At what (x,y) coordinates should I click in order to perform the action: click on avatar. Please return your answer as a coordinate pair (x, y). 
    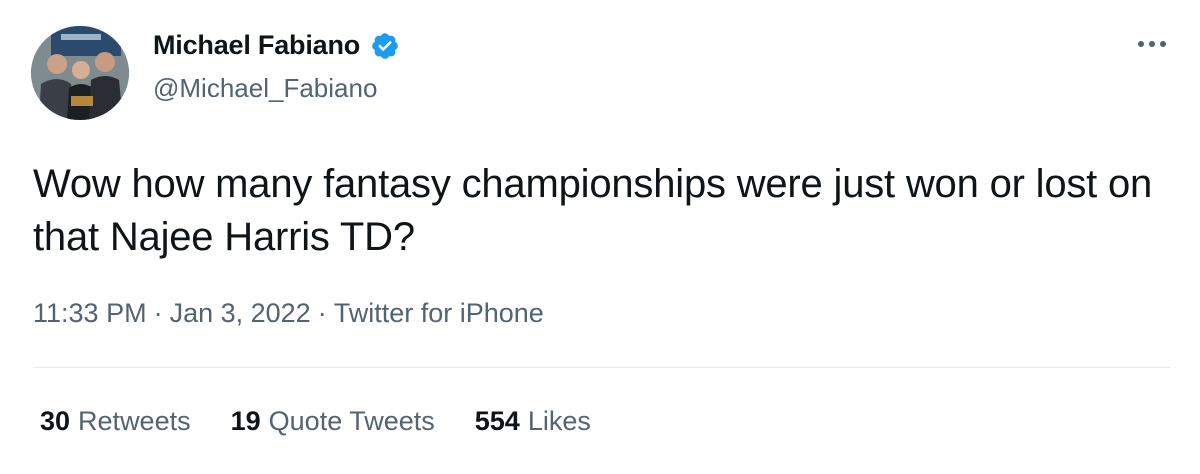
    Looking at the image, I should click on (80, 73).